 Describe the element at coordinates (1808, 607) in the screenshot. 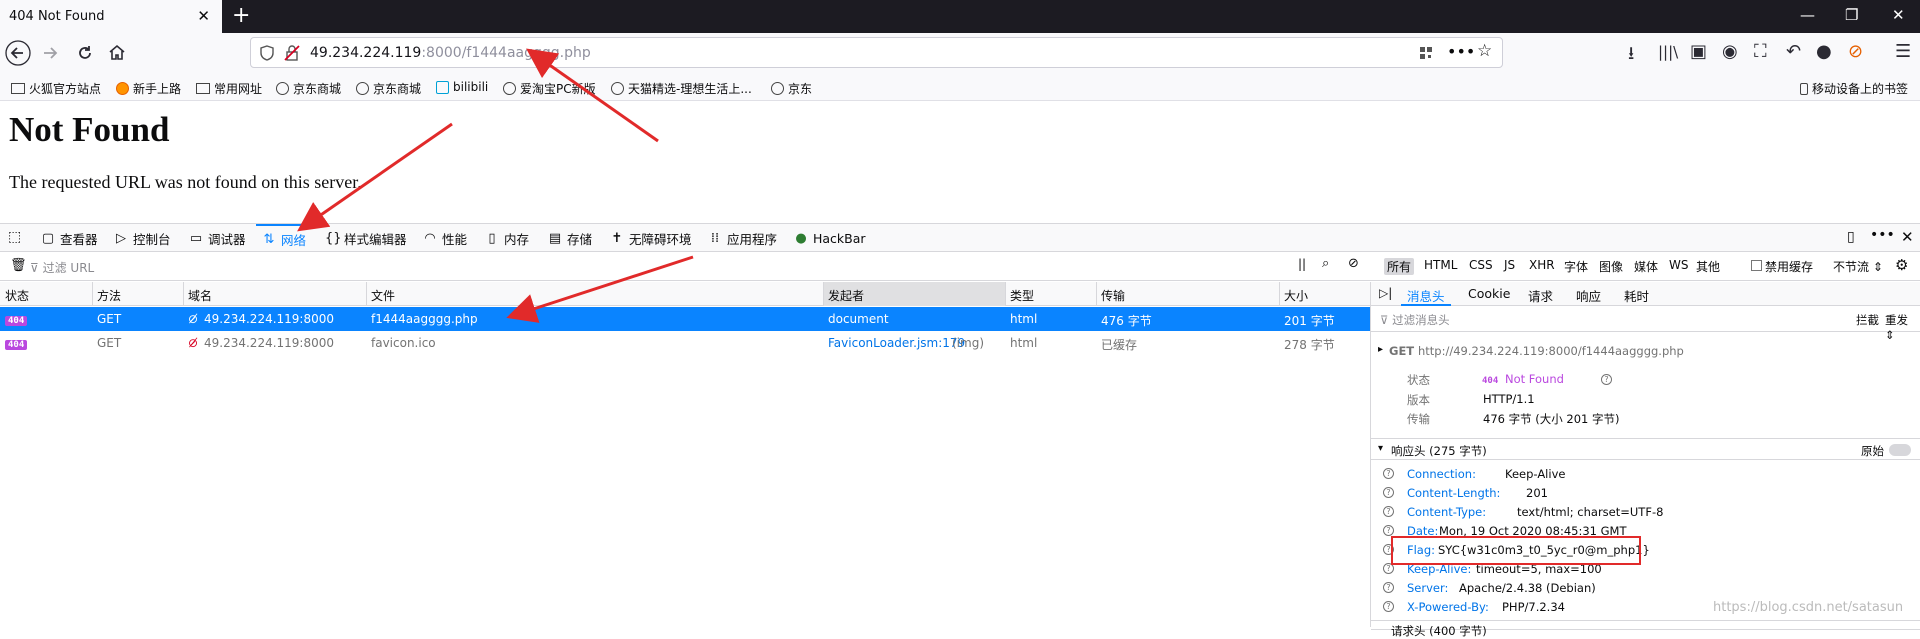

I see `watermark: https://blog.csdn.net/satasun` at that location.